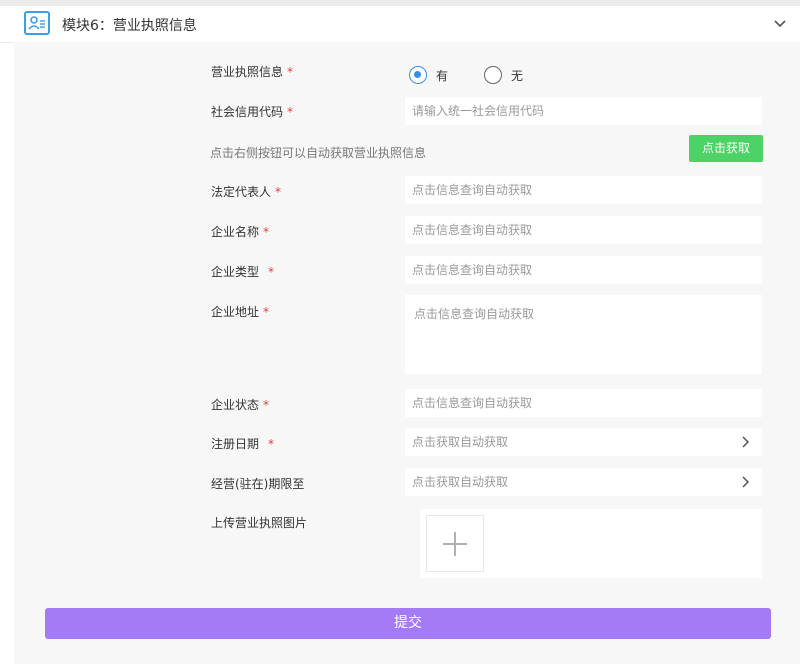  Describe the element at coordinates (583, 190) in the screenshot. I see `legal-rep-input: 点击信息查询自动获取` at that location.